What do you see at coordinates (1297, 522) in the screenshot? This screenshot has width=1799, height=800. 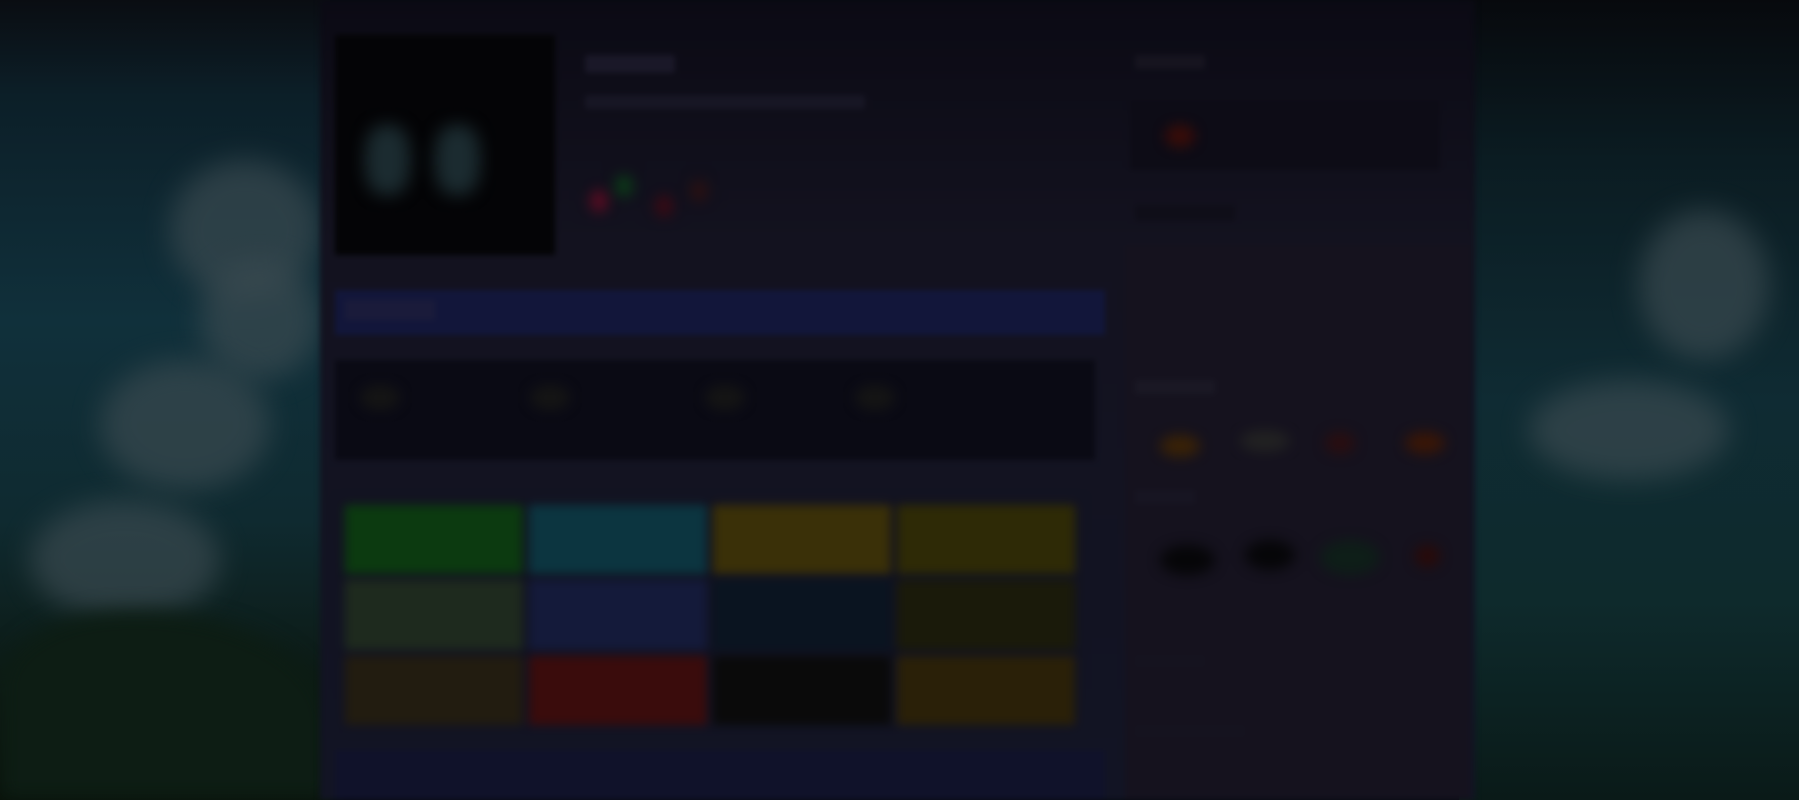 I see `sidebar-panel` at bounding box center [1297, 522].